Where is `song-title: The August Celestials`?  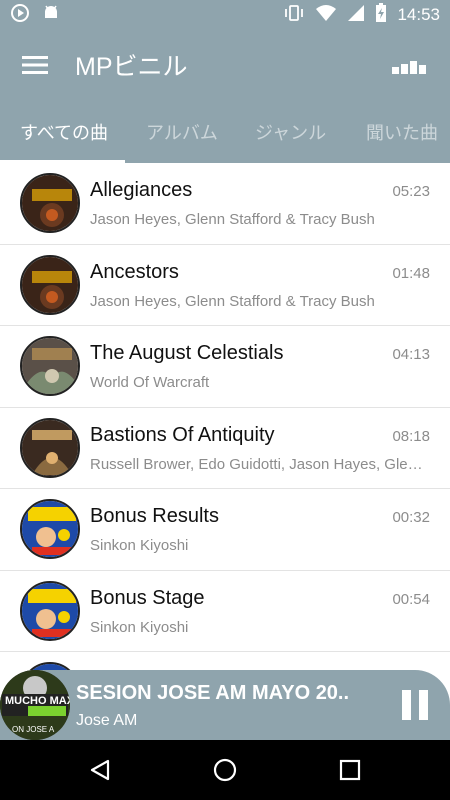
song-title: The August Celestials is located at coordinates (187, 353).